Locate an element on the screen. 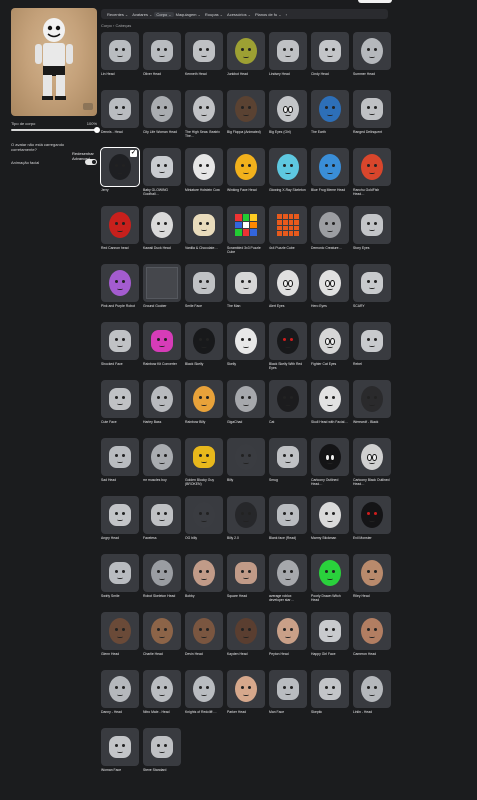 The width and height of the screenshot is (477, 800). catalog-item: Sad Head is located at coordinates (120, 467).